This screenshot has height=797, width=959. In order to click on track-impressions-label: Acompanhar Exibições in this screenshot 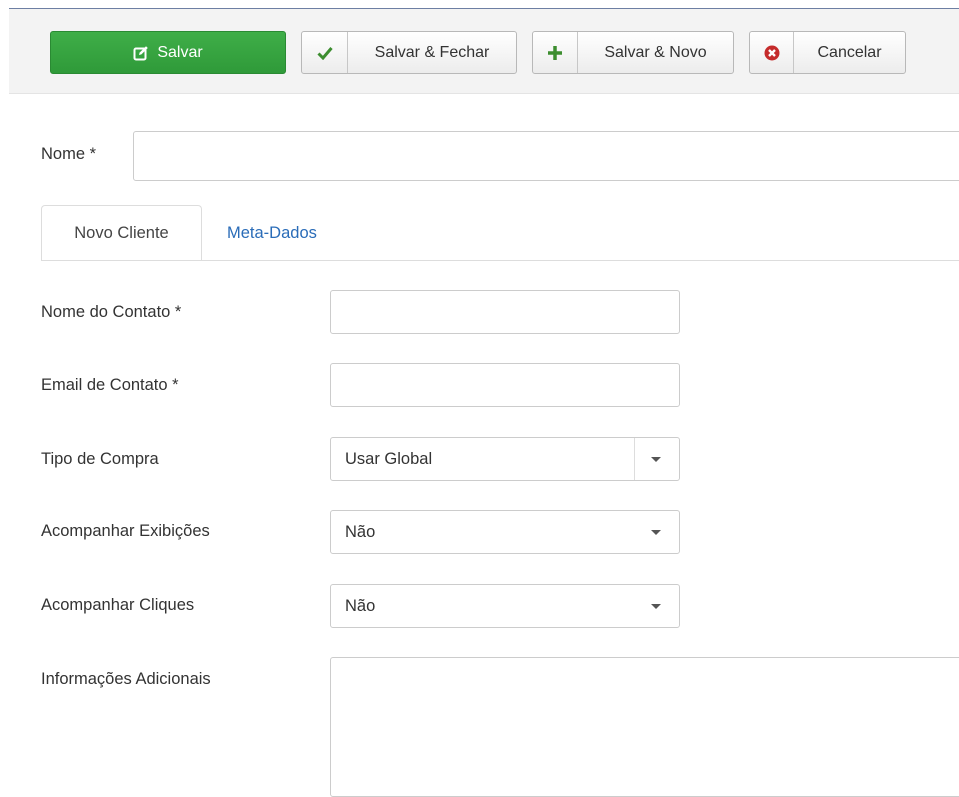, I will do `click(125, 531)`.